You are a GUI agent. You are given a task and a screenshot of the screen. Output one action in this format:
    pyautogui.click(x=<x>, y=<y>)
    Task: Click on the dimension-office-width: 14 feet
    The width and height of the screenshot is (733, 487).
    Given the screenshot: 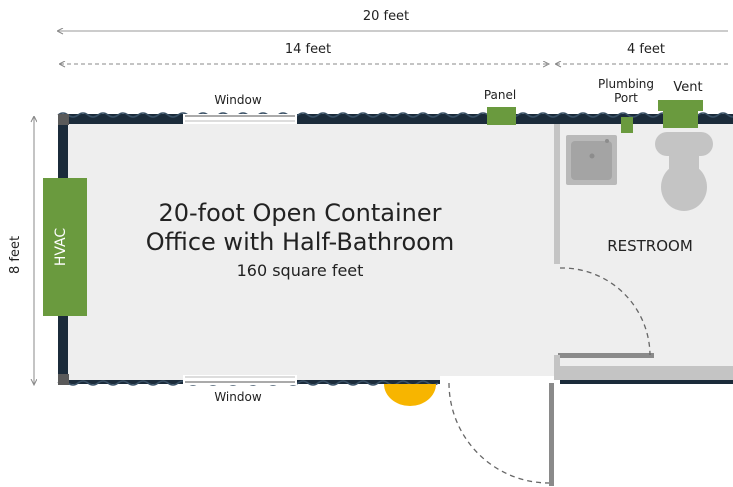 What is the action you would take?
    pyautogui.click(x=304, y=53)
    